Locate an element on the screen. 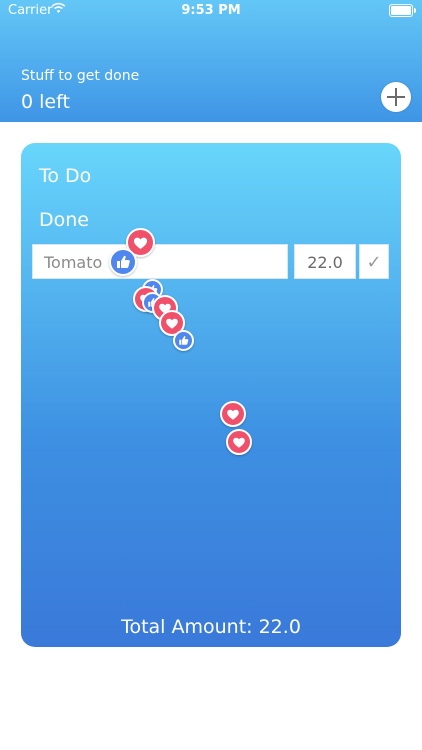 The height and width of the screenshot is (750, 422). clock: 9:53 PM is located at coordinates (211, 10).